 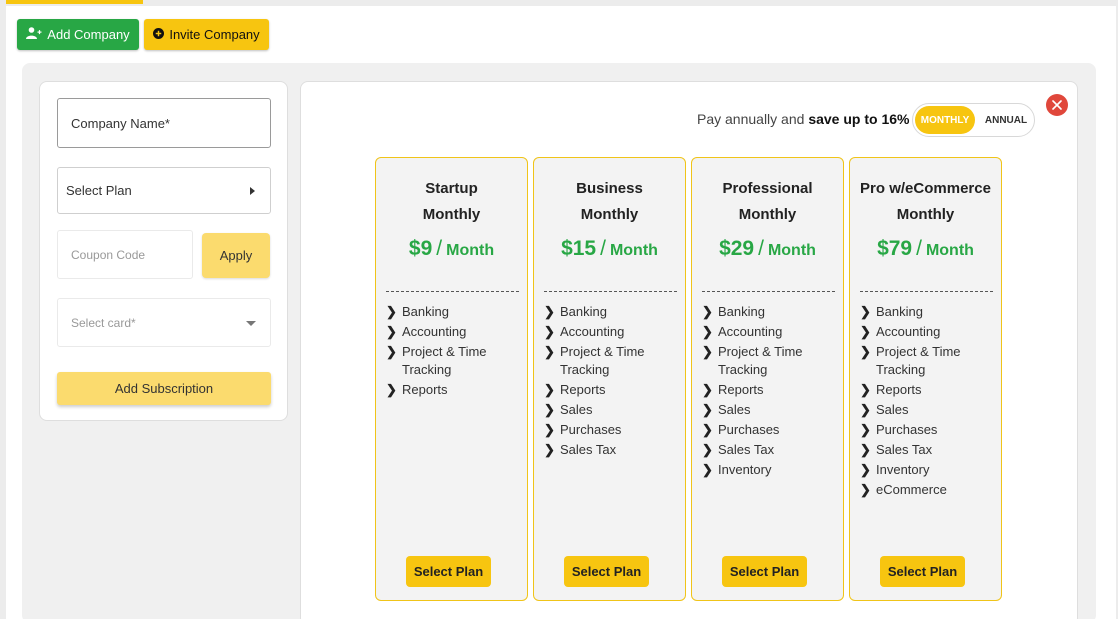 I want to click on add-subscription-button: Add Subscription, so click(x=164, y=388).